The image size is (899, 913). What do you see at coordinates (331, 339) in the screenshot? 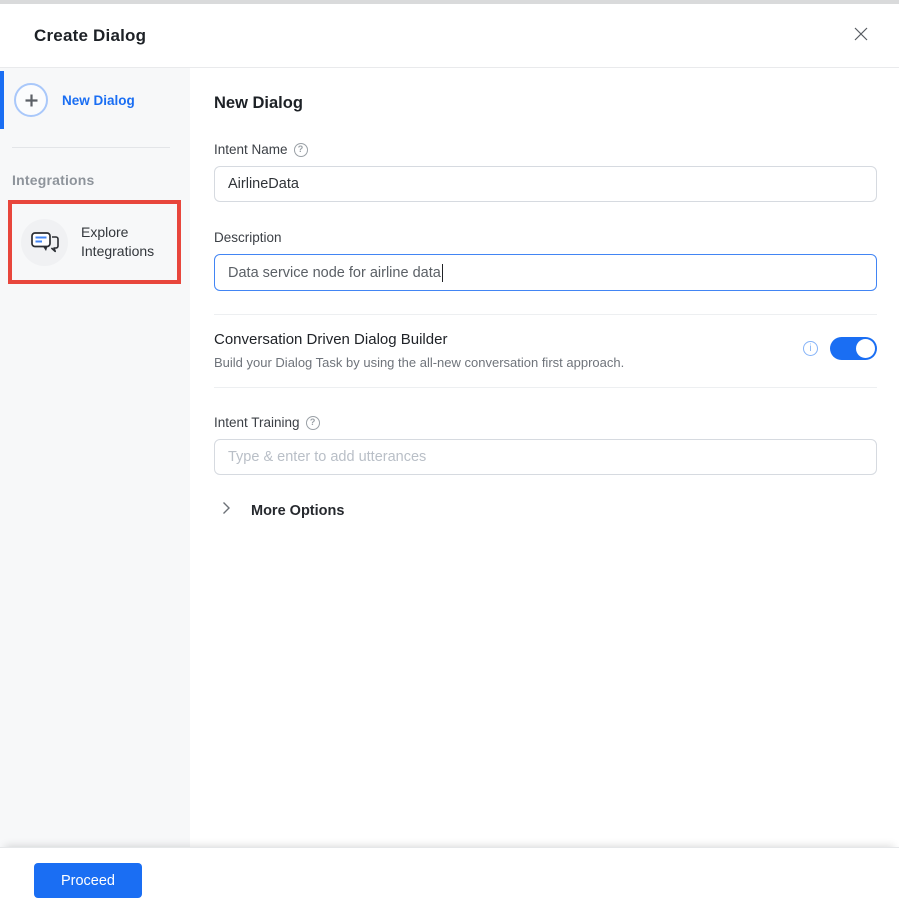
I see `cdd-builder-title: Conversation Driven Dialog Builder` at bounding box center [331, 339].